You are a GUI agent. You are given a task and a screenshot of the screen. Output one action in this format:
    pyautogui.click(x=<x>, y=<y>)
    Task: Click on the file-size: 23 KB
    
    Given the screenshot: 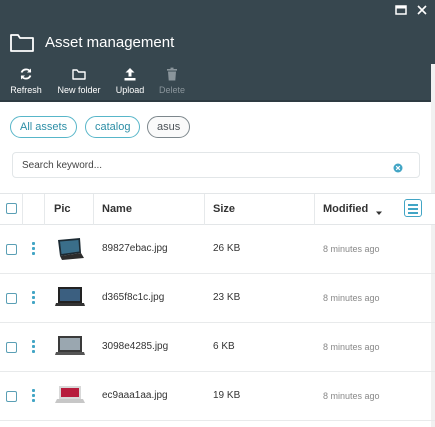 What is the action you would take?
    pyautogui.click(x=227, y=297)
    